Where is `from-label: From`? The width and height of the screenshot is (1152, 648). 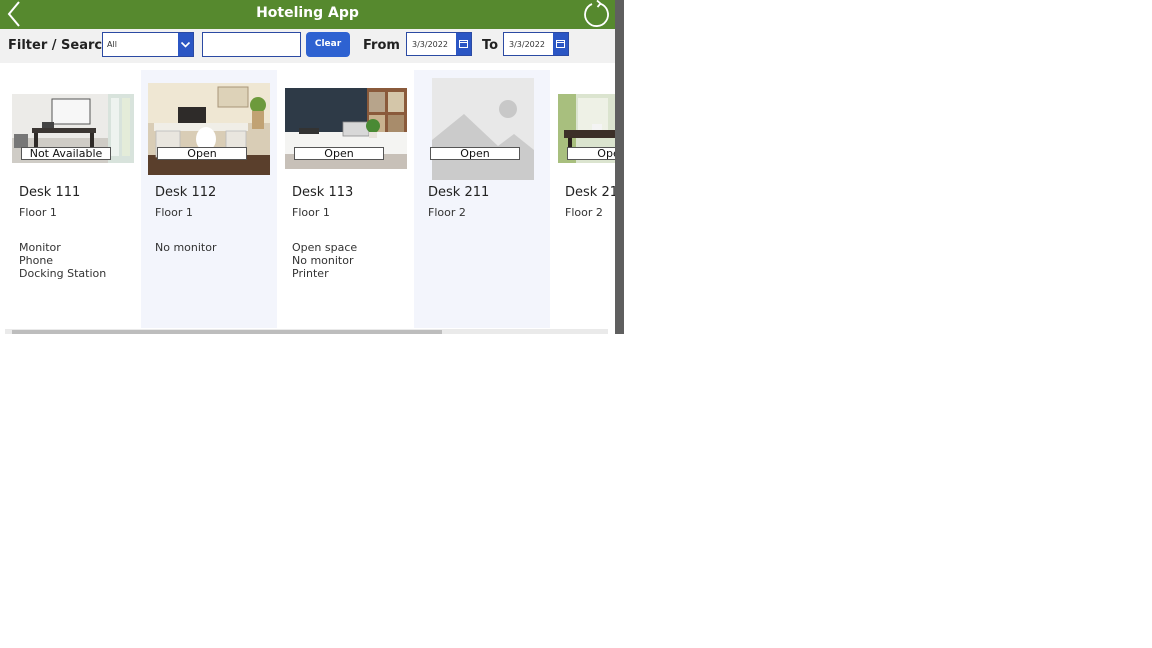 from-label: From is located at coordinates (381, 45).